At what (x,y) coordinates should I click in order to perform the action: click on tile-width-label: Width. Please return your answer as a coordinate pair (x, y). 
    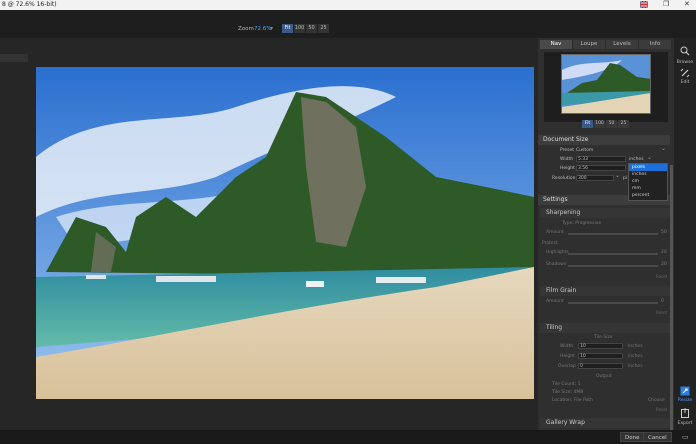
    Looking at the image, I should click on (567, 346).